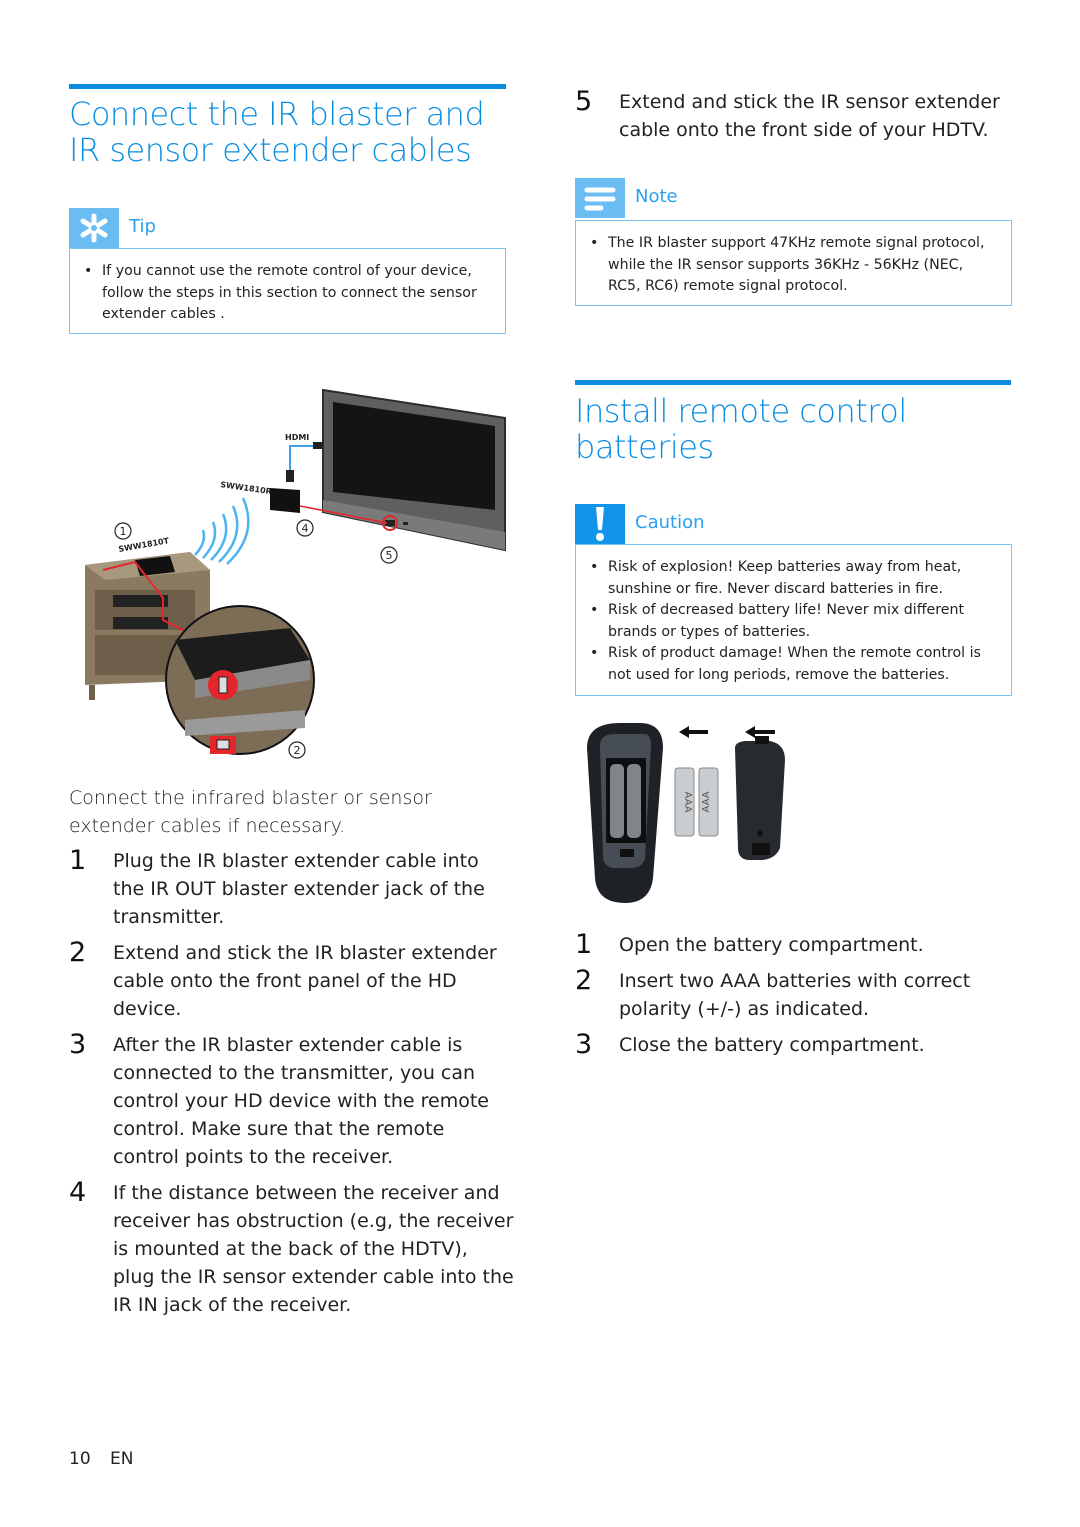 This screenshot has height=1527, width=1080. I want to click on connection-illustration: HDMI SWW1810R 4 5 SWW1810T 1 2, so click(292, 575).